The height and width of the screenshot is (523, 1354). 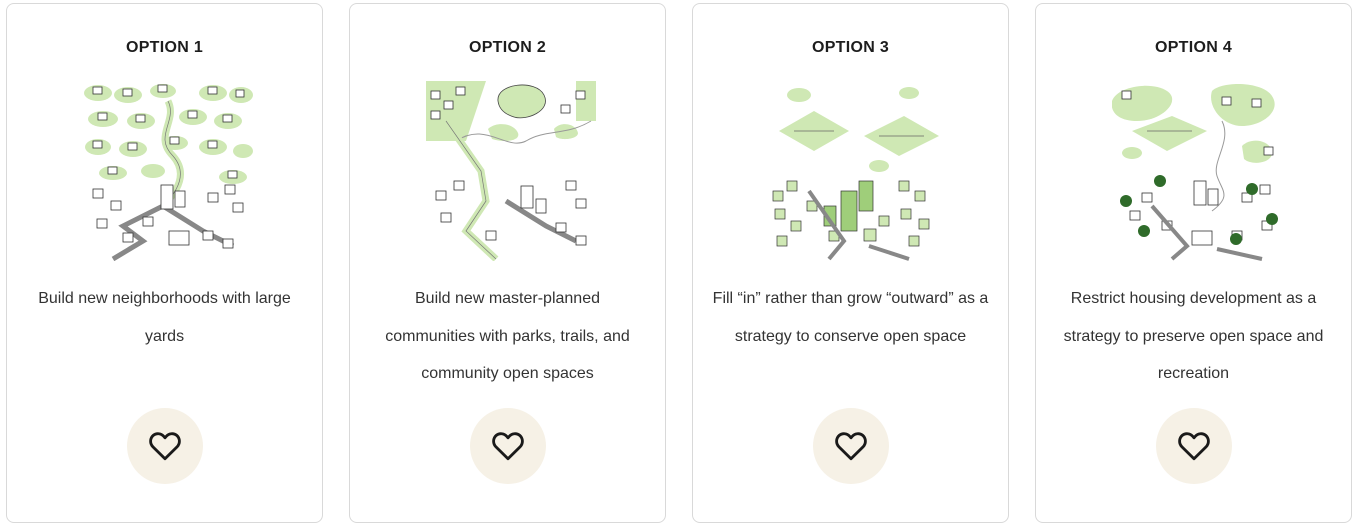 I want to click on option-title: OPTION 3, so click(x=850, y=47).